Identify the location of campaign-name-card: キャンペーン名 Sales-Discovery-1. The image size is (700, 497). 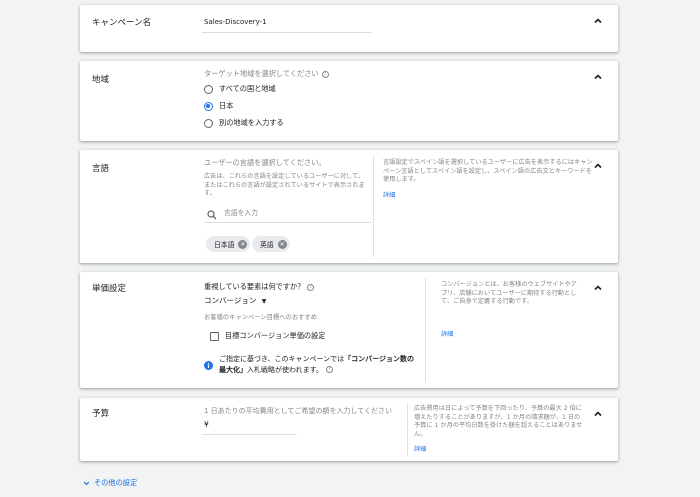
(349, 28).